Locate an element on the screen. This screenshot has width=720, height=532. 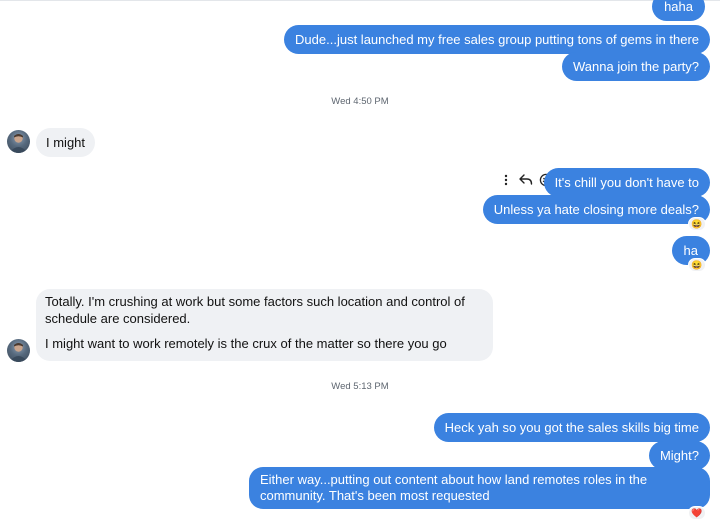
message-bubble-incoming: I might is located at coordinates (66, 142).